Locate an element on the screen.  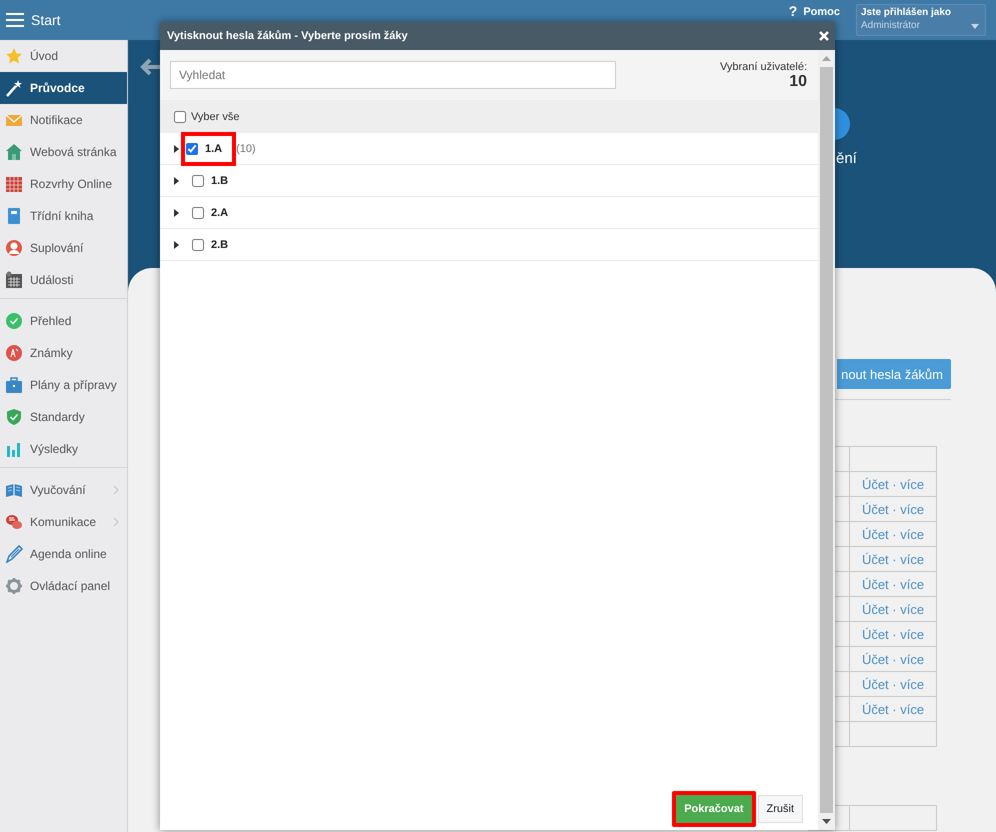
bar-chart-icon is located at coordinates (14, 449).